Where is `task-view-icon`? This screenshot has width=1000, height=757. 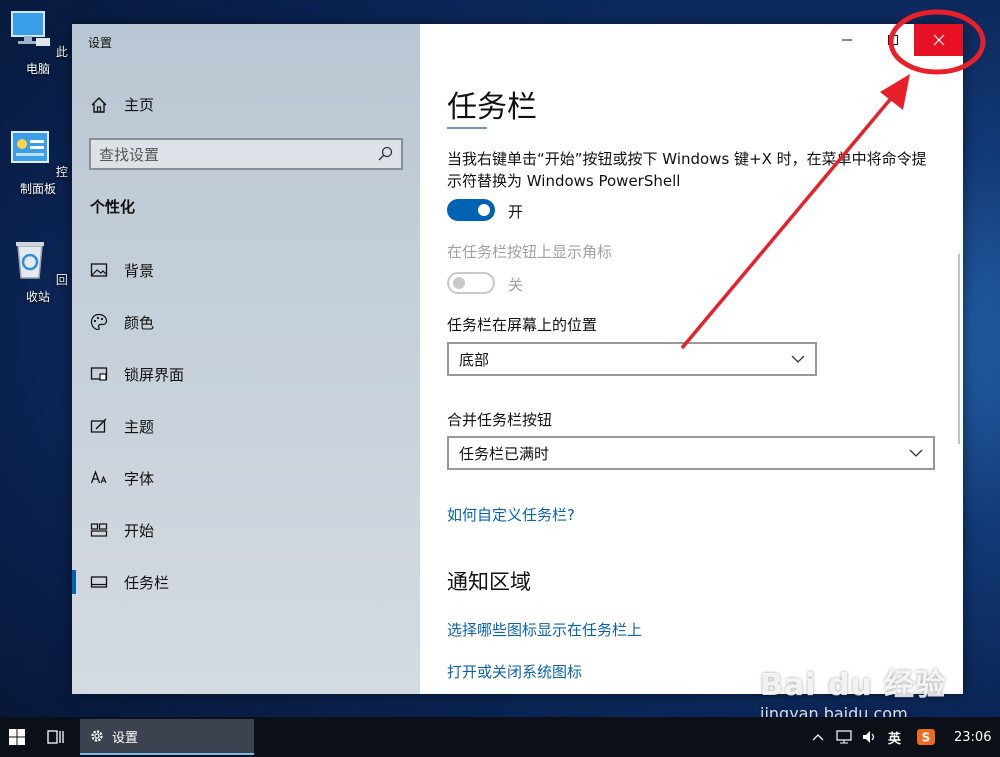
task-view-icon is located at coordinates (55, 737).